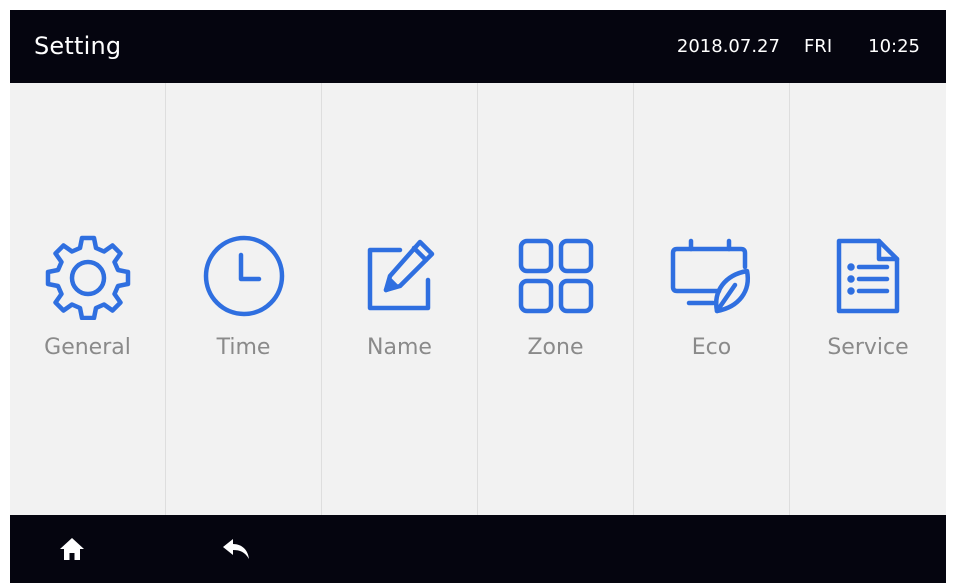  What do you see at coordinates (478, 549) in the screenshot?
I see `bottom-bar` at bounding box center [478, 549].